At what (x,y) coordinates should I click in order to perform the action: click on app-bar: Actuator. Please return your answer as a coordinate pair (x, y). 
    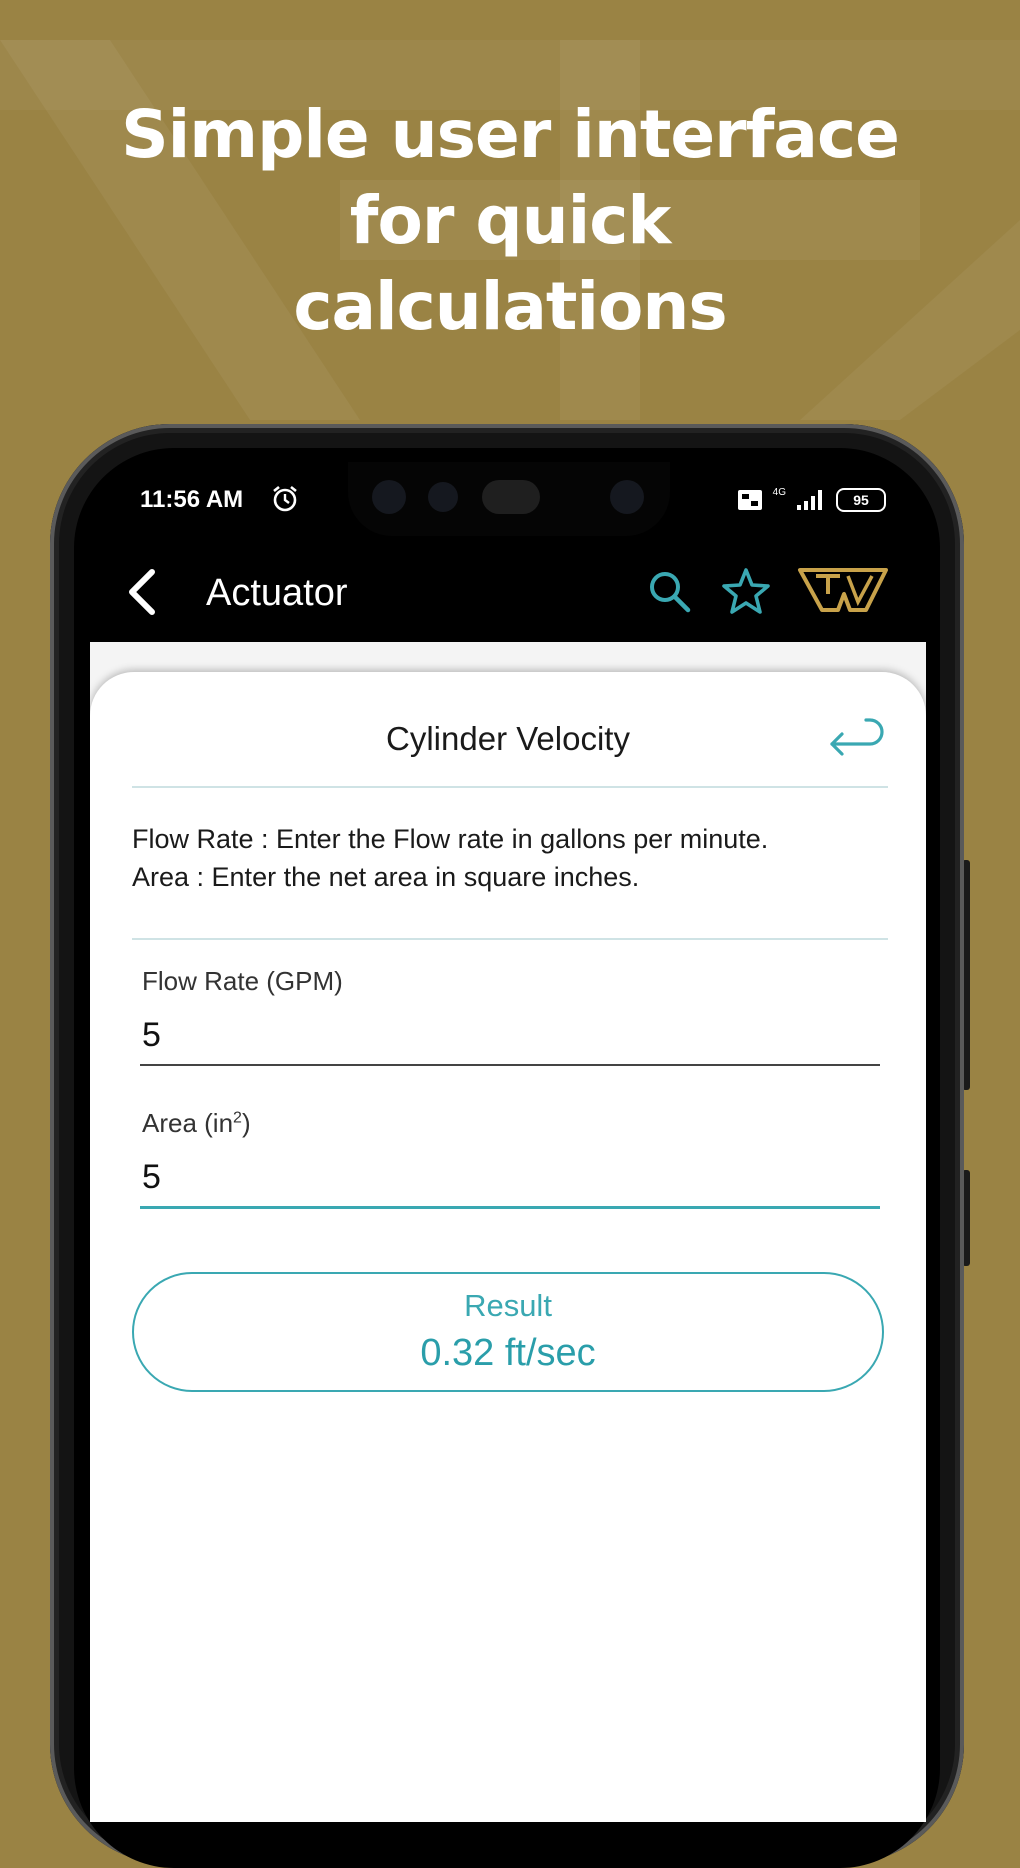
    Looking at the image, I should click on (508, 592).